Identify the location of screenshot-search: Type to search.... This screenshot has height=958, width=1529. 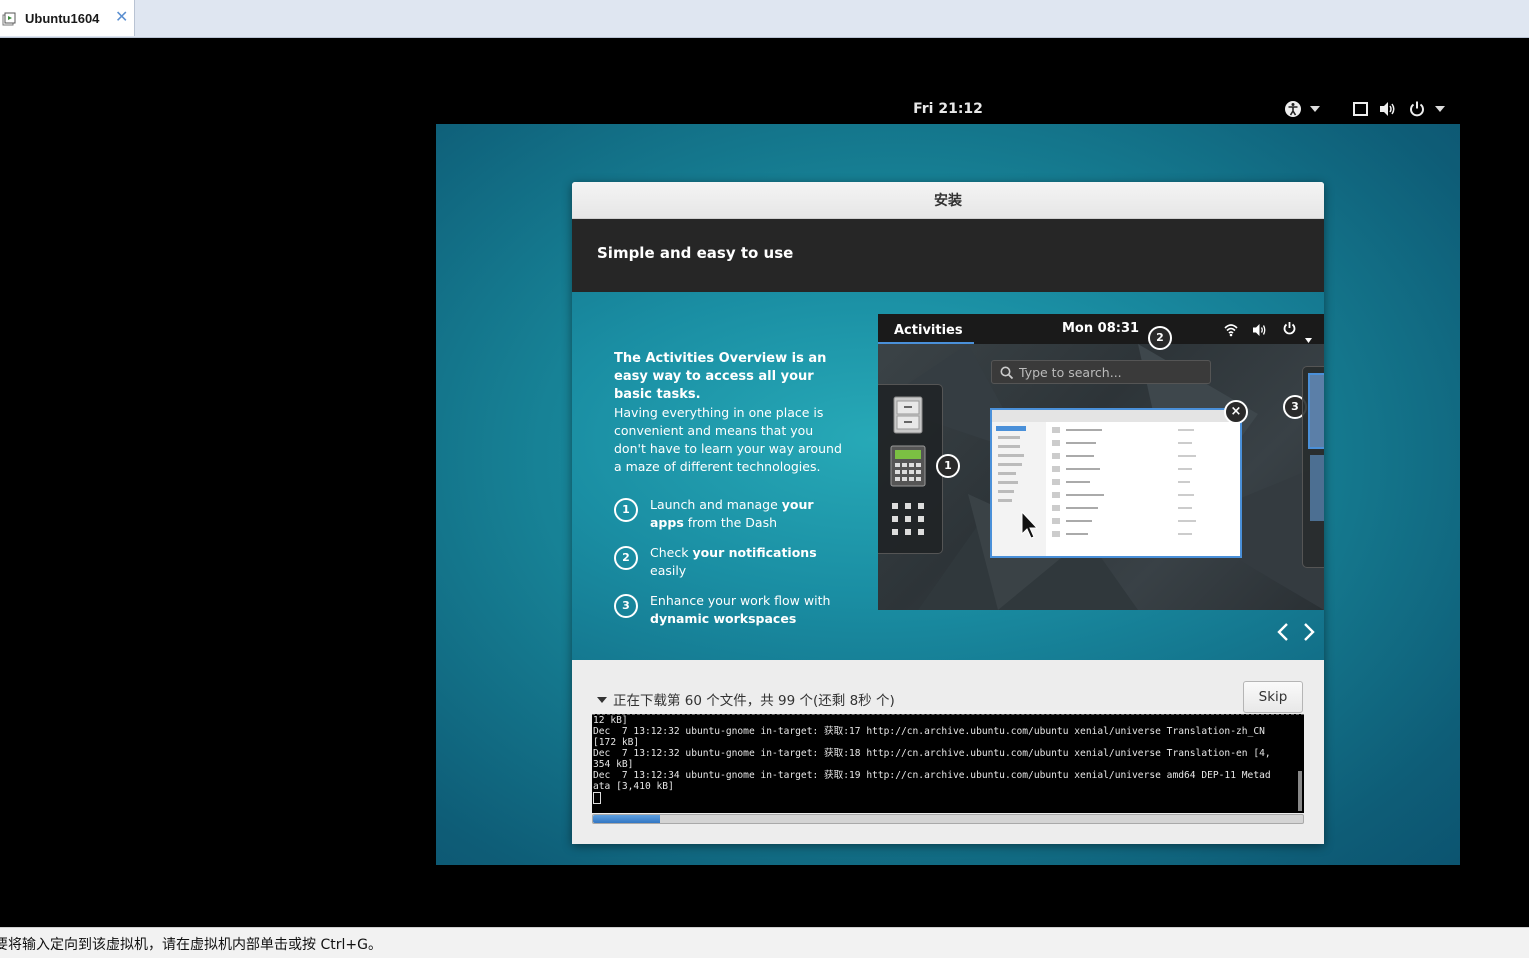
(1101, 372).